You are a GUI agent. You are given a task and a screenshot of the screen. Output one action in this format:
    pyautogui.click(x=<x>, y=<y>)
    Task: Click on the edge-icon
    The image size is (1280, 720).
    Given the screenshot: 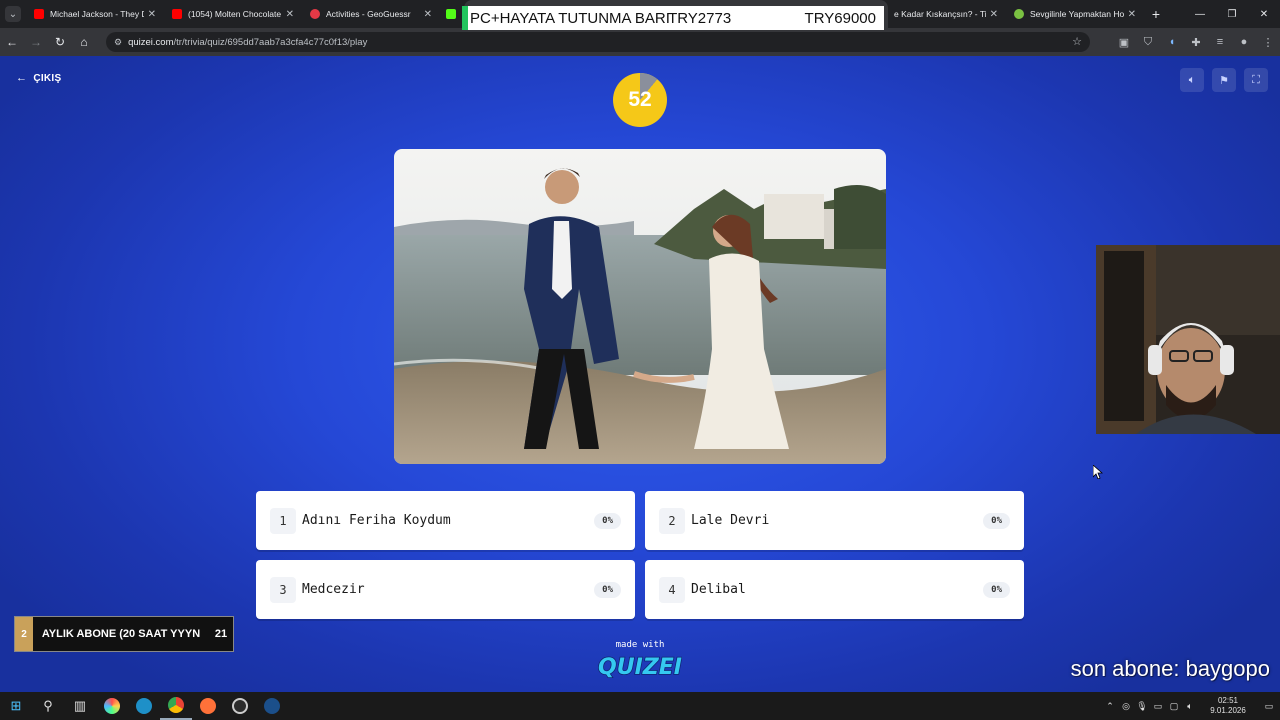 What is the action you would take?
    pyautogui.click(x=144, y=706)
    